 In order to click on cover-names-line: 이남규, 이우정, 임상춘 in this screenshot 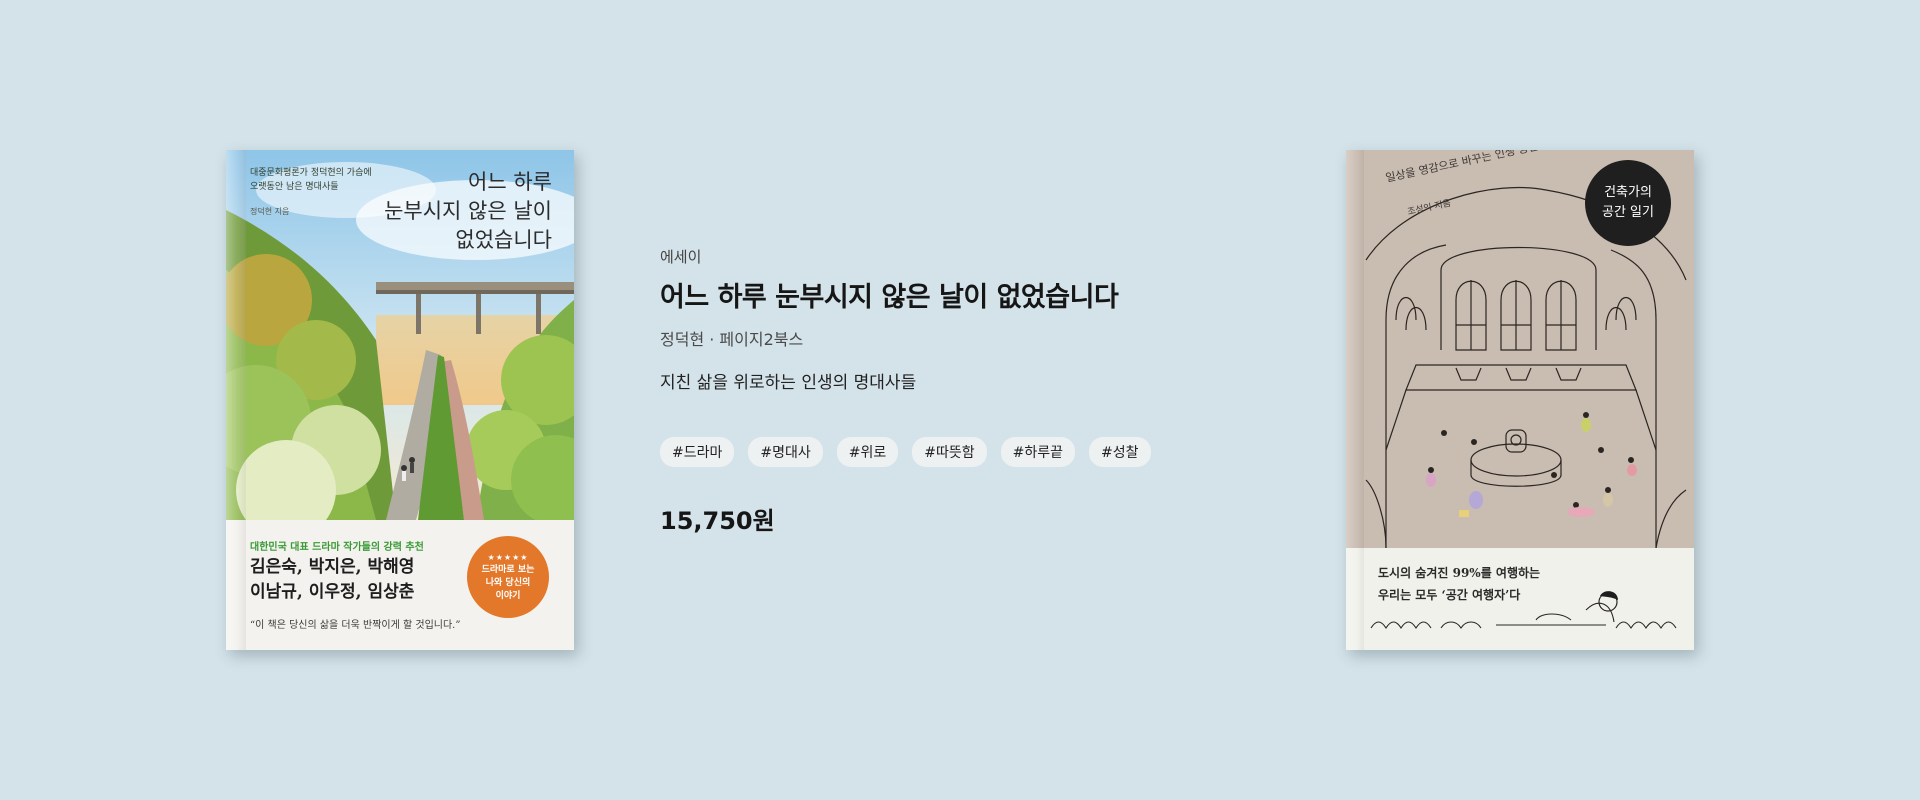, I will do `click(332, 592)`.